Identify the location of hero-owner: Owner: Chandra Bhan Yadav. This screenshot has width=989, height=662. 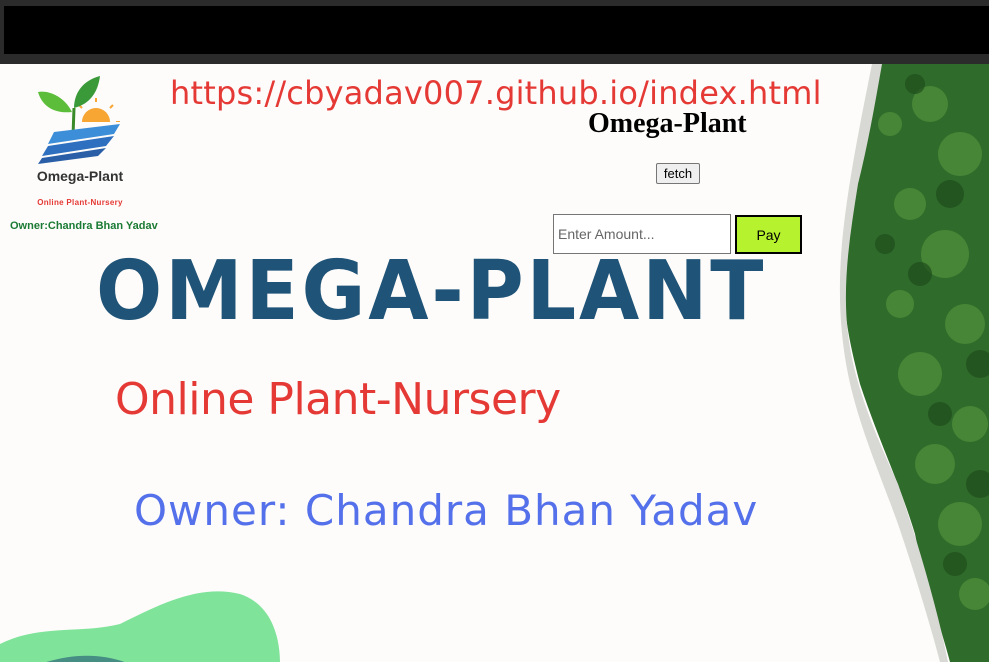
(446, 510).